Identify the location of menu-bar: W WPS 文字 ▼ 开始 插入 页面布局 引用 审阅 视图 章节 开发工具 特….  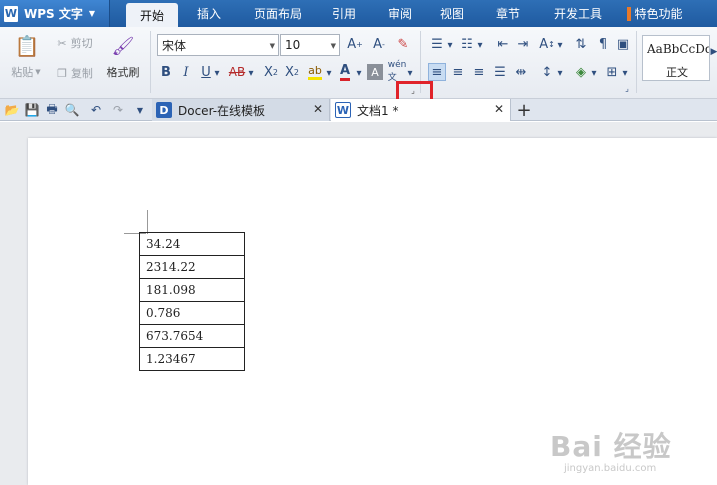
(358, 13).